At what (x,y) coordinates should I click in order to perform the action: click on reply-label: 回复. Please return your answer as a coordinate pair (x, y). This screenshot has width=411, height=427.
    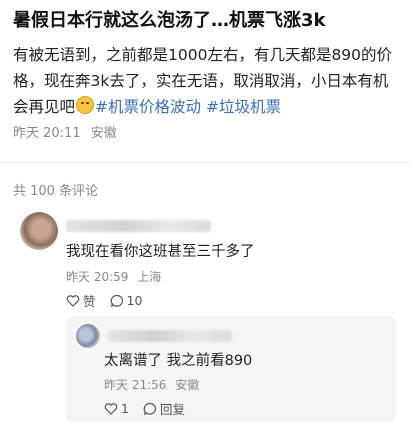
    Looking at the image, I should click on (172, 409).